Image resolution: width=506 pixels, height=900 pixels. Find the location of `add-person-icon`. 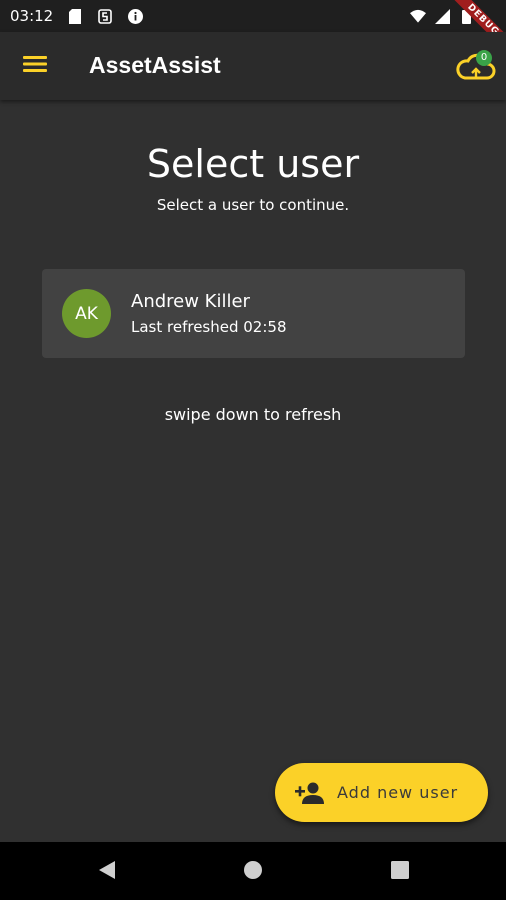

add-person-icon is located at coordinates (310, 793).